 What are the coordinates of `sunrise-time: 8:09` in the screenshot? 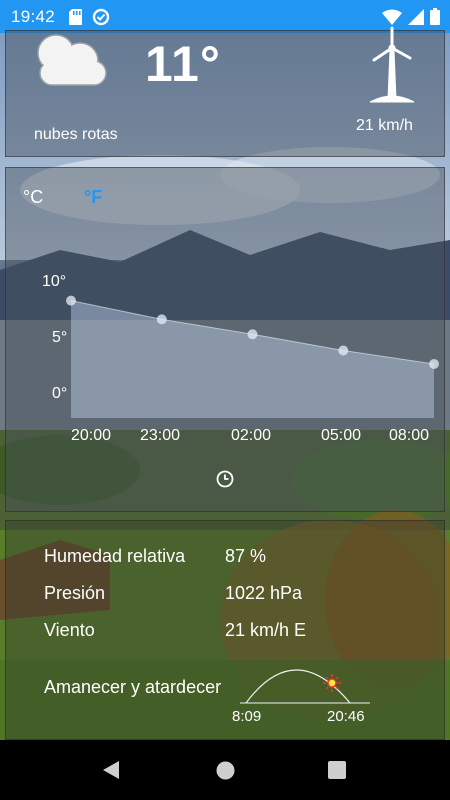 It's located at (247, 716).